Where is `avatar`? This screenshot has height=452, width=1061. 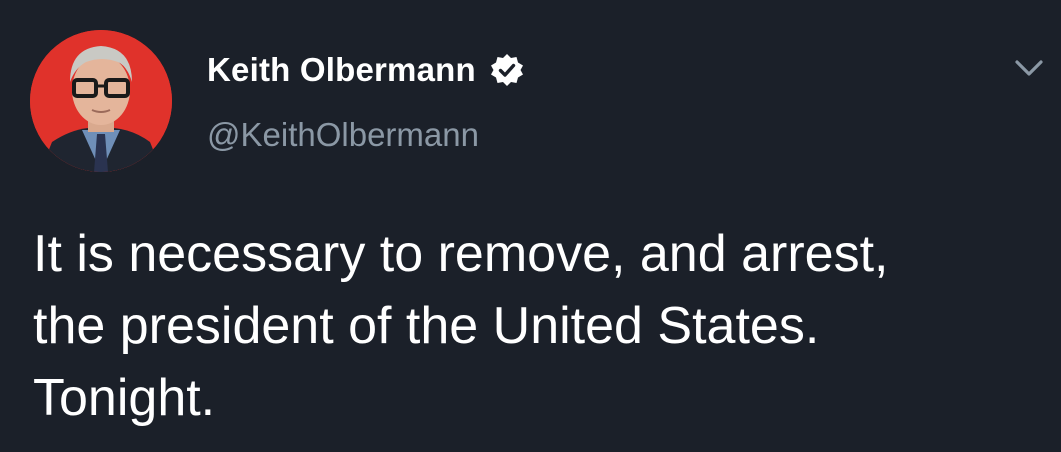 avatar is located at coordinates (101, 101).